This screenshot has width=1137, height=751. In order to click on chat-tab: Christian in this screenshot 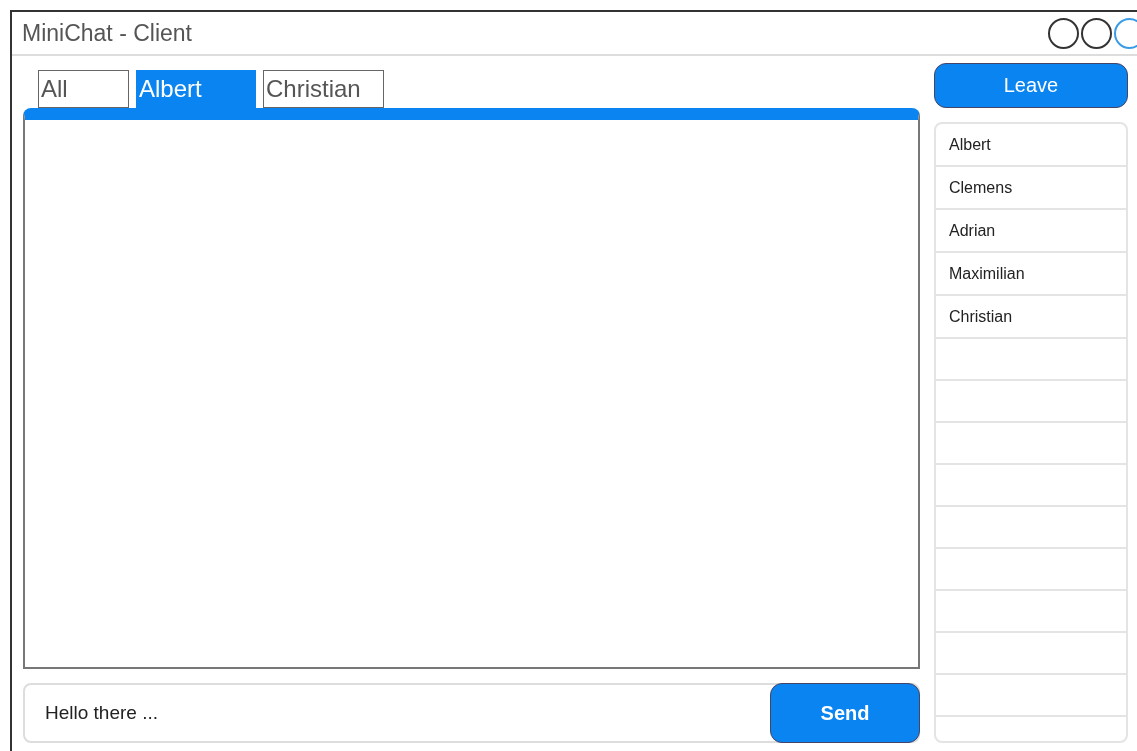, I will do `click(323, 89)`.